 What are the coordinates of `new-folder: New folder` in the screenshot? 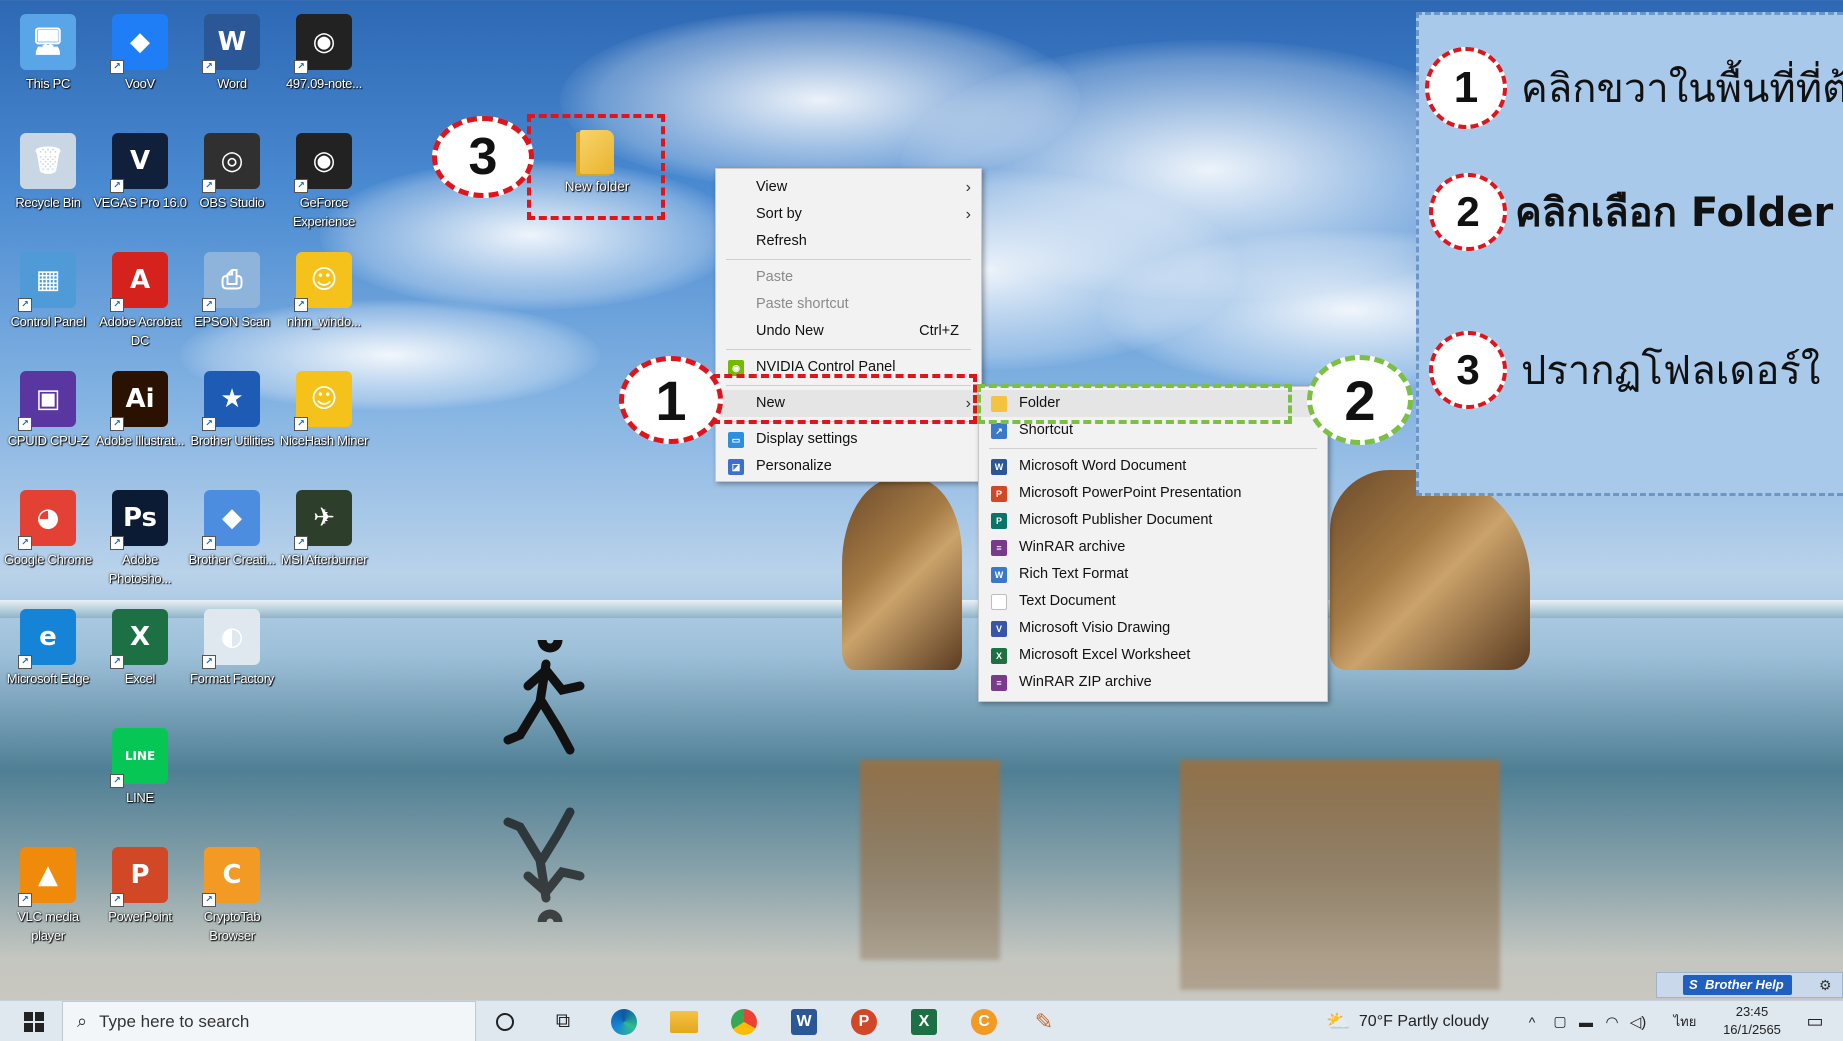 It's located at (597, 162).